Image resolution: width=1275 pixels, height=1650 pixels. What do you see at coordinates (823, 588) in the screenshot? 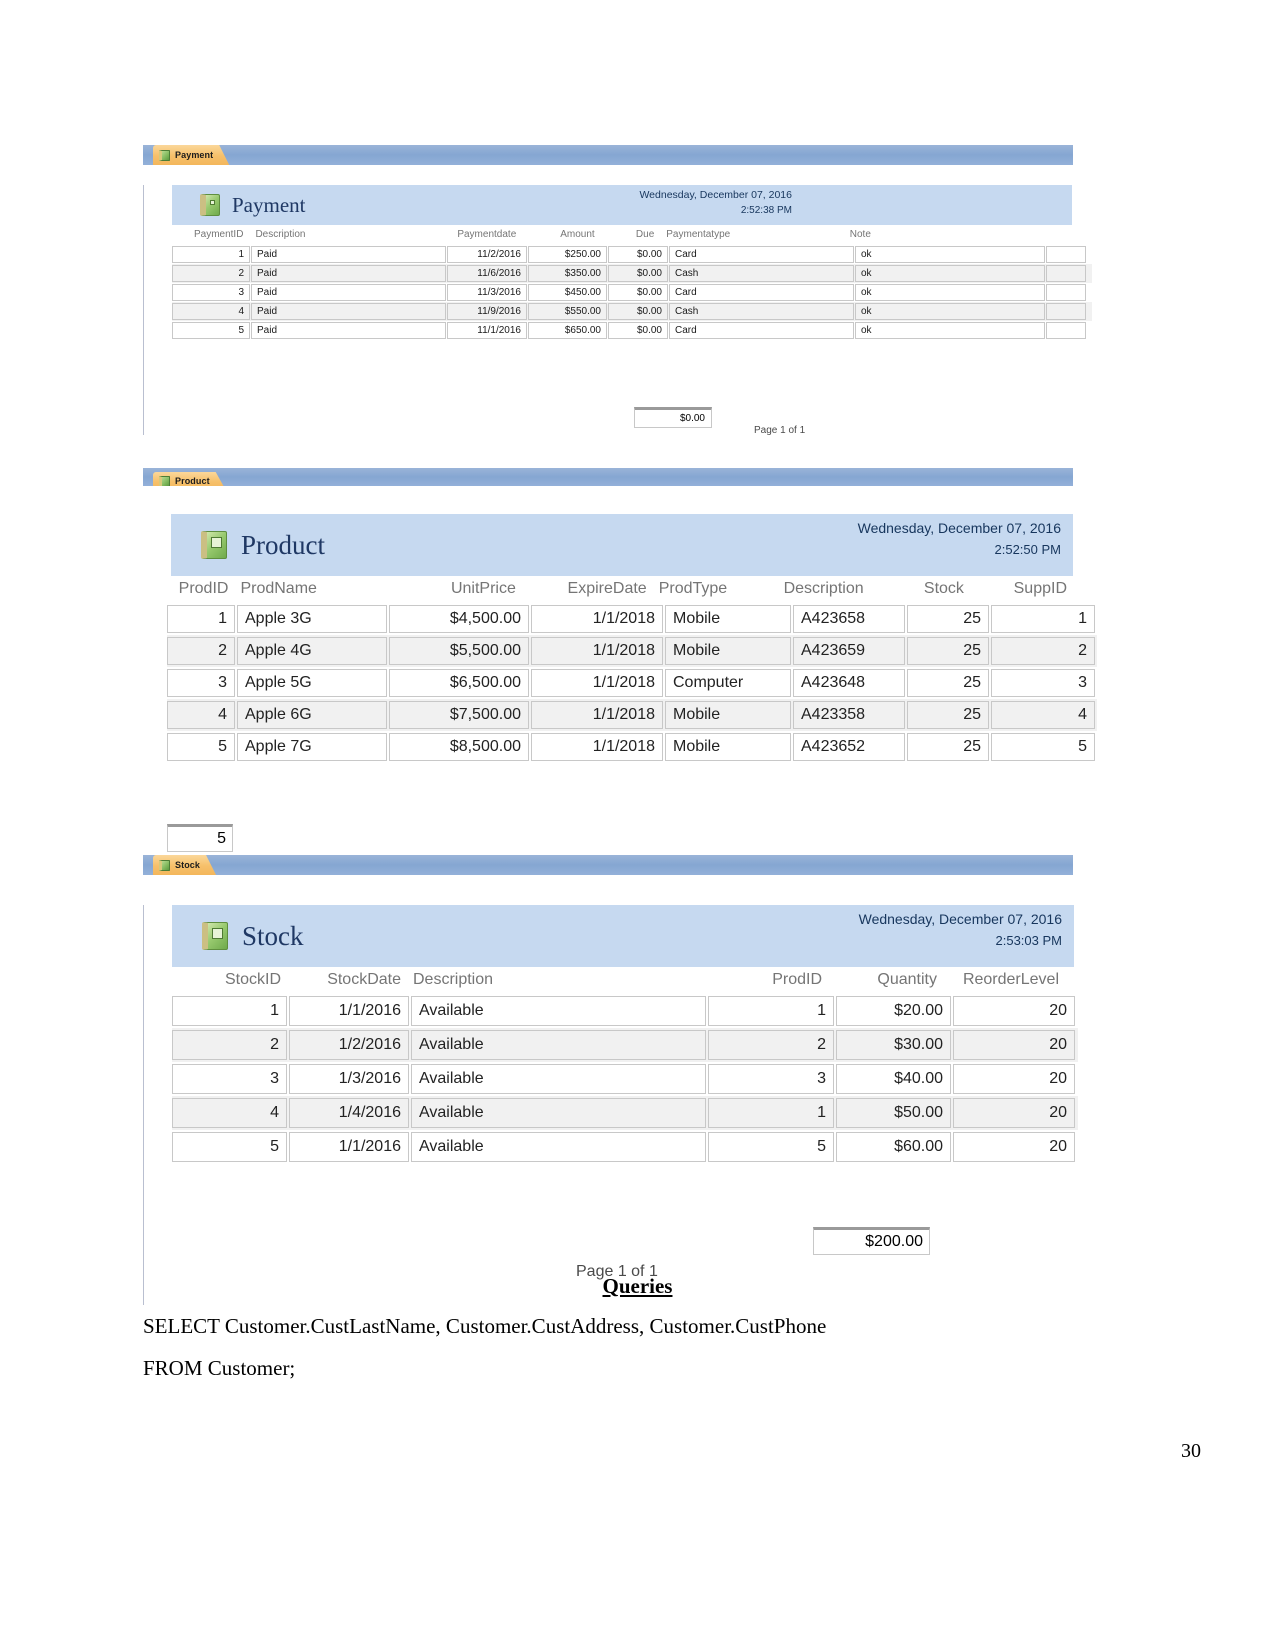
I see `column-header-description: Description` at bounding box center [823, 588].